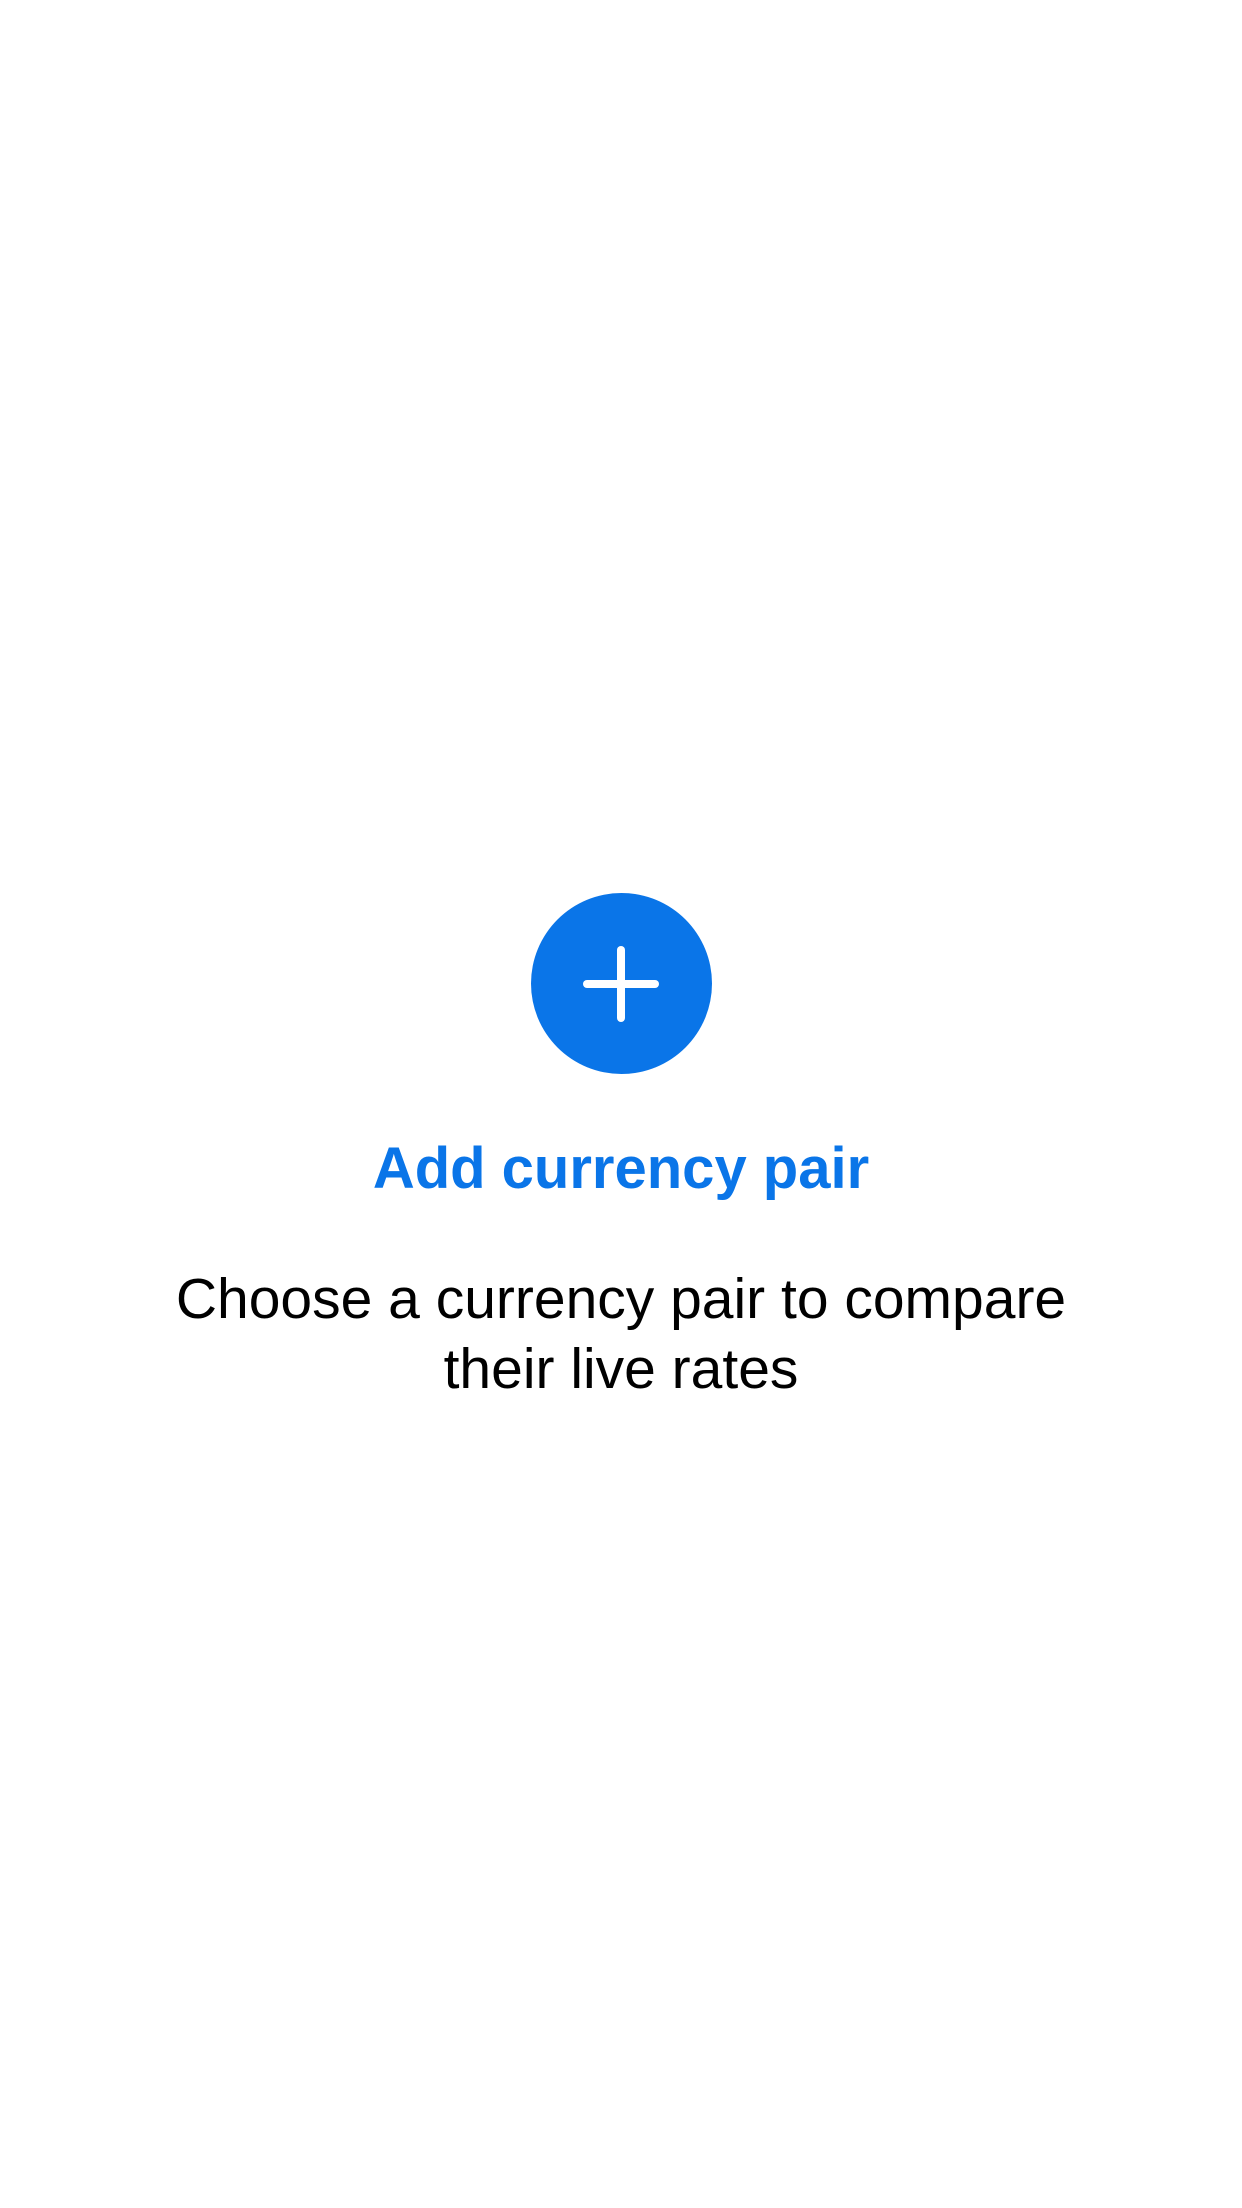 This screenshot has height=2208, width=1242. Describe the element at coordinates (621, 1169) in the screenshot. I see `add-currency-pair-title: Add currency pair` at that location.